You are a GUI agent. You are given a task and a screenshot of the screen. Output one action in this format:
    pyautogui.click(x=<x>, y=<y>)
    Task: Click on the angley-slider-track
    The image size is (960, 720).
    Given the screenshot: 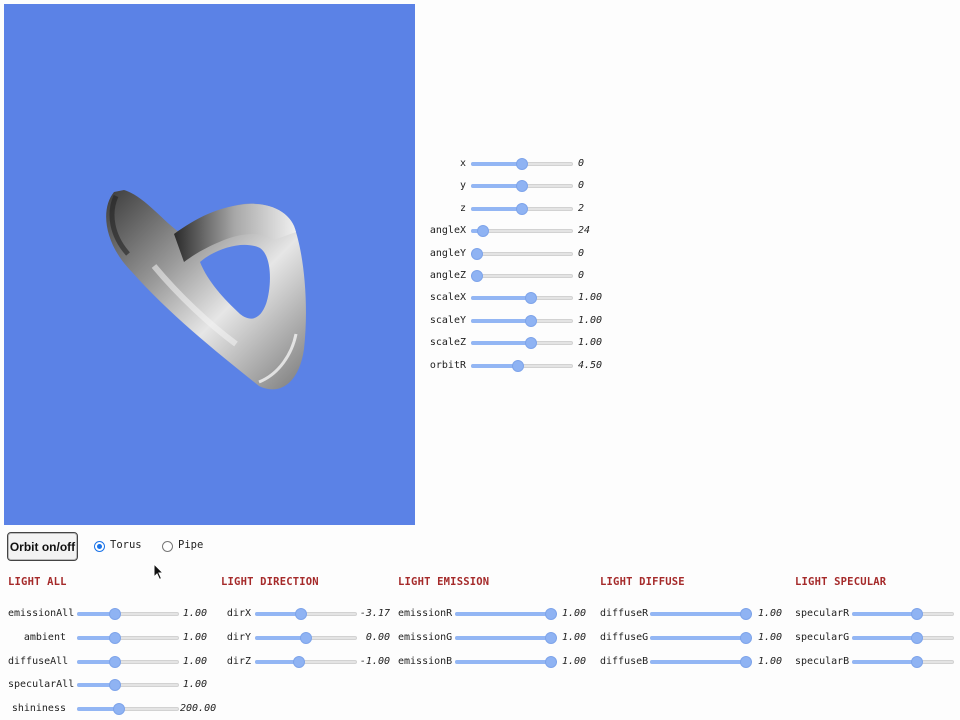 What is the action you would take?
    pyautogui.click(x=522, y=253)
    